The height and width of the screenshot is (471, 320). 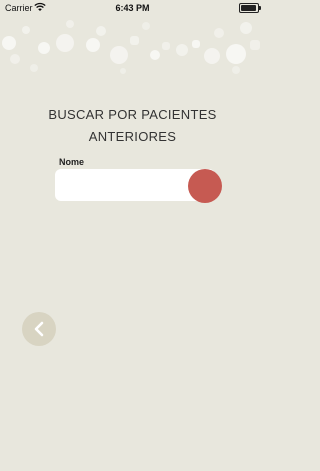 I want to click on page-title-line-1: BUSCAR POR PACIENTES, so click(x=132, y=114).